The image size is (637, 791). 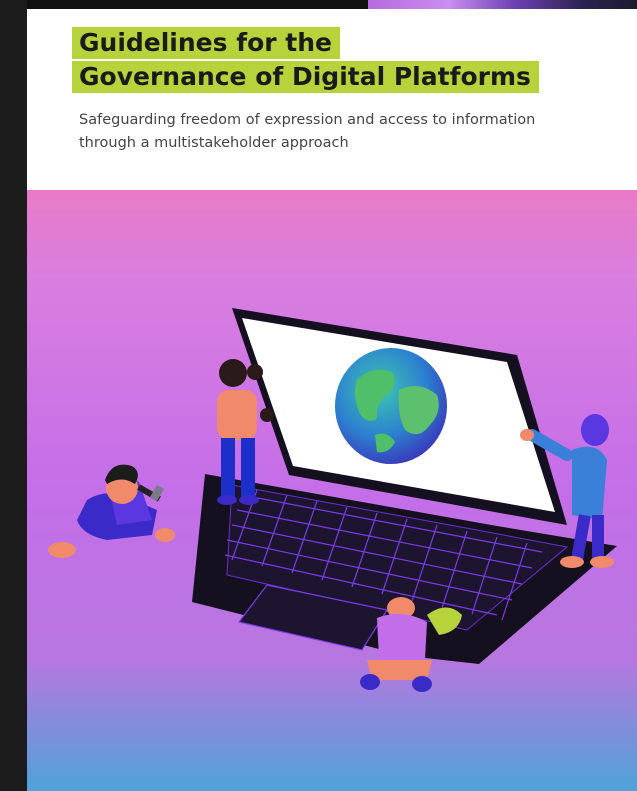 What do you see at coordinates (206, 43) in the screenshot?
I see `title-line-1: Guidelines for the` at bounding box center [206, 43].